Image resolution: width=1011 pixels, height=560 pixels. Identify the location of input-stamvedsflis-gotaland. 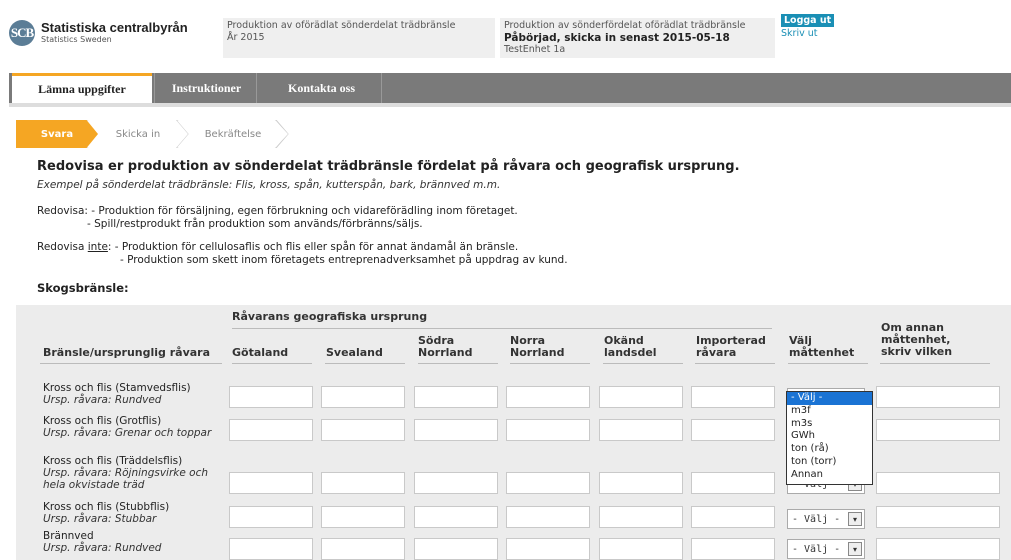
(271, 397).